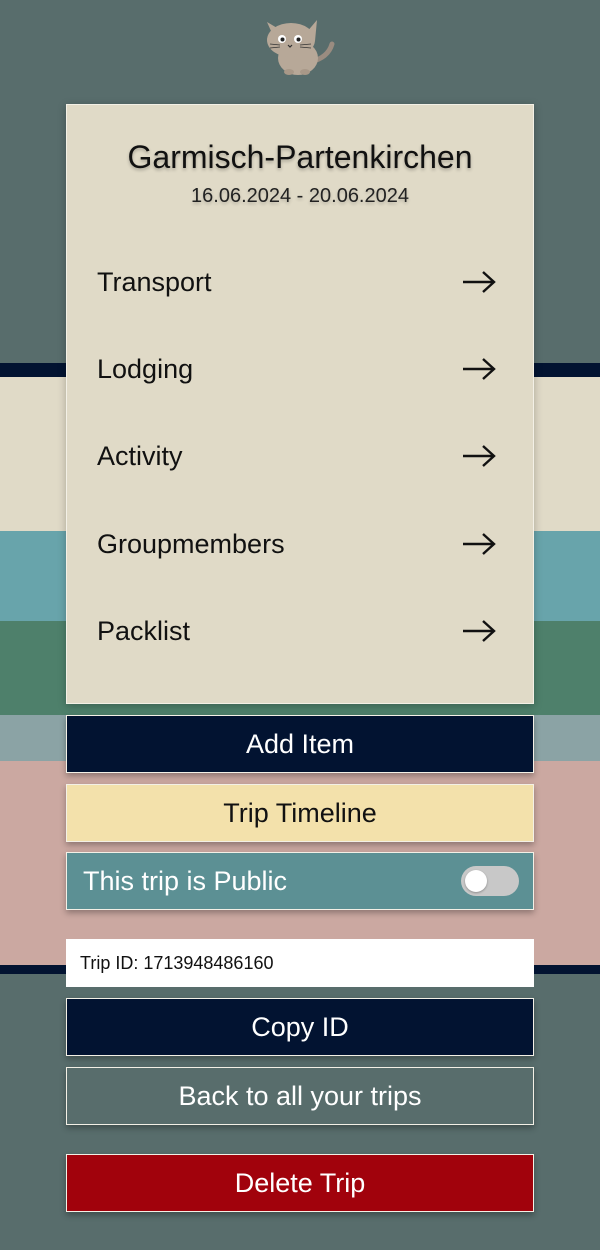 The width and height of the screenshot is (600, 1250). I want to click on public-toggle-row: This trip is Public, so click(300, 881).